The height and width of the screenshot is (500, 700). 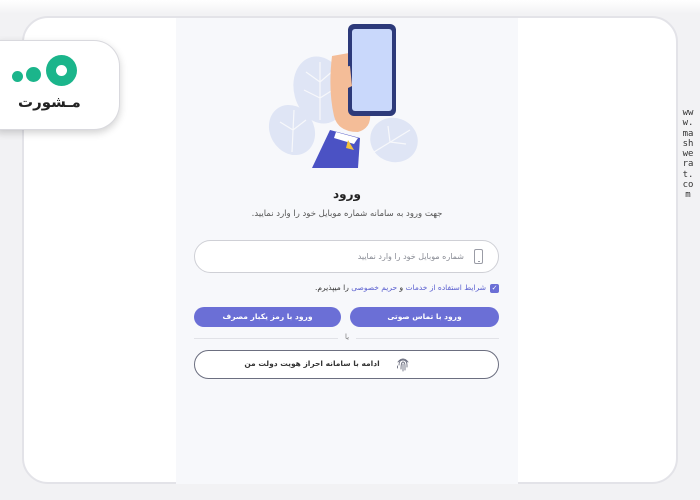 I want to click on fingerprint-icon, so click(x=403, y=365).